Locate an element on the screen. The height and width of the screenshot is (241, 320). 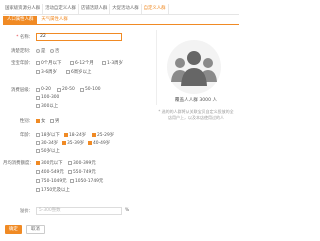
age-group-option: 18-24岁 is located at coordinates (75, 135).